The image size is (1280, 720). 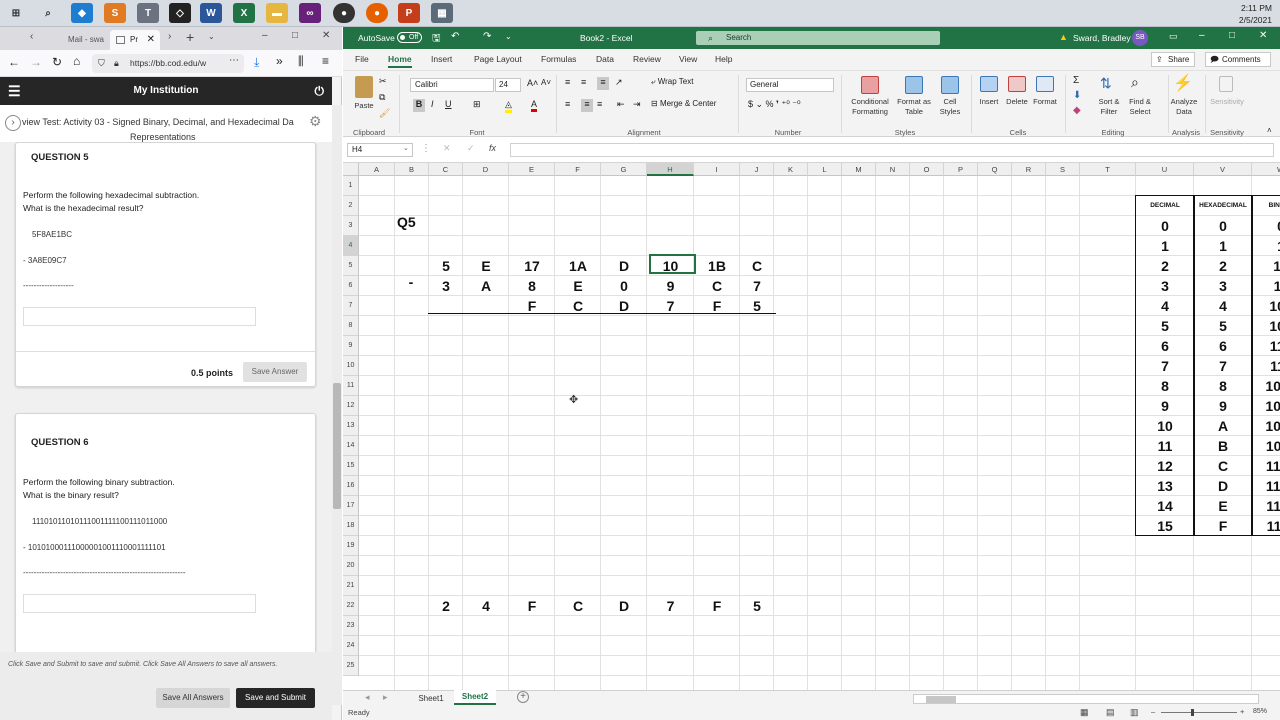 What do you see at coordinates (672, 264) in the screenshot?
I see `selected-cell-h4` at bounding box center [672, 264].